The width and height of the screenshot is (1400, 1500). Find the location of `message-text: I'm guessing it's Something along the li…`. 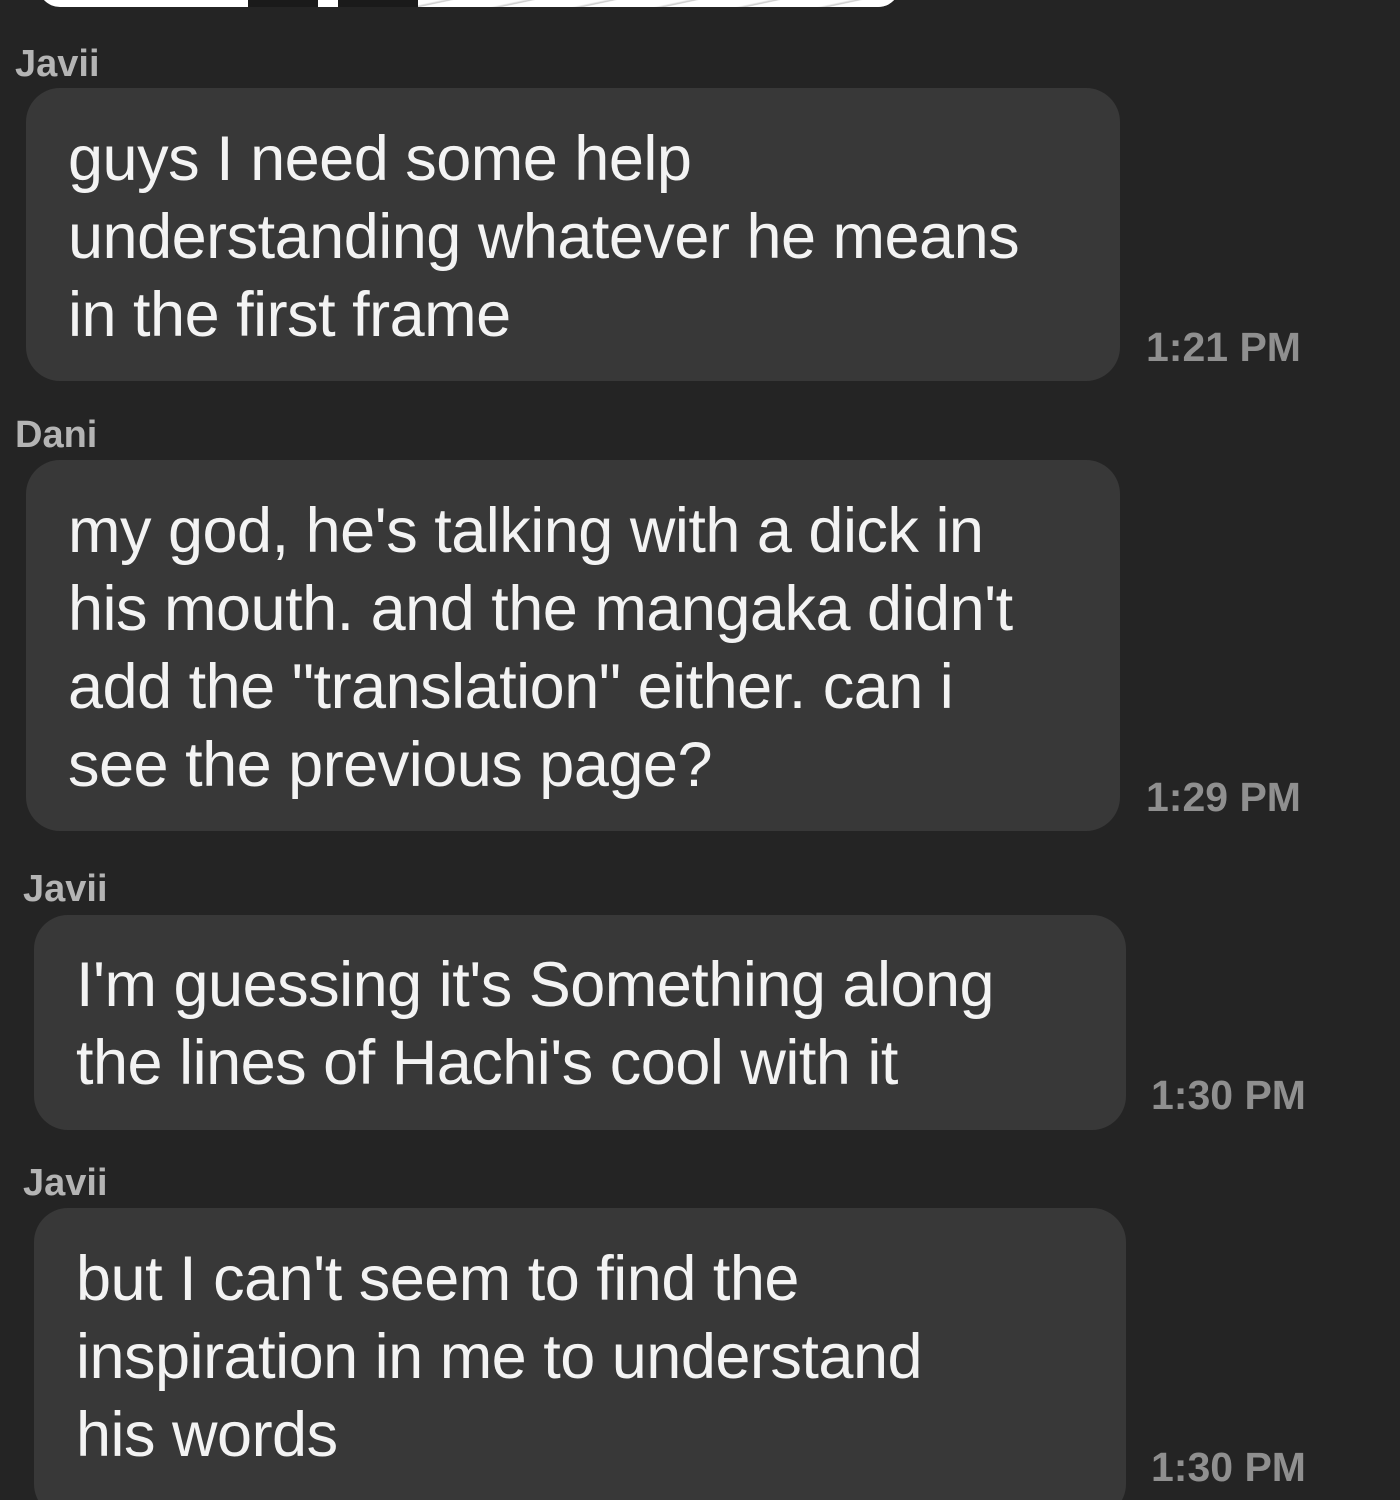

message-text: I'm guessing it's Something along the li… is located at coordinates (535, 1024).